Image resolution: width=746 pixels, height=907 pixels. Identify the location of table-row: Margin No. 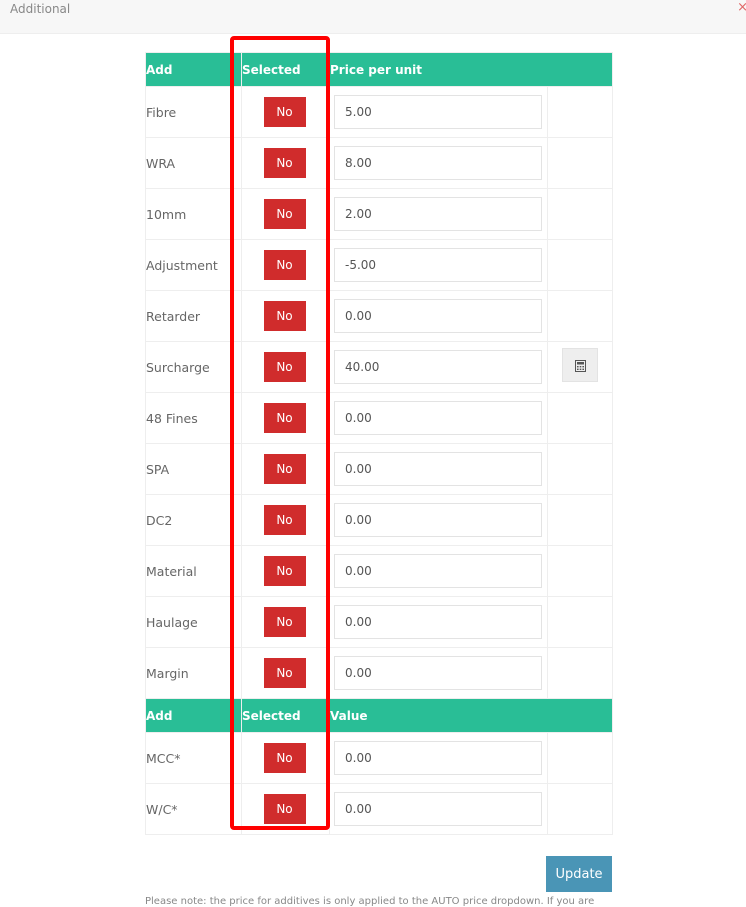
(379, 673).